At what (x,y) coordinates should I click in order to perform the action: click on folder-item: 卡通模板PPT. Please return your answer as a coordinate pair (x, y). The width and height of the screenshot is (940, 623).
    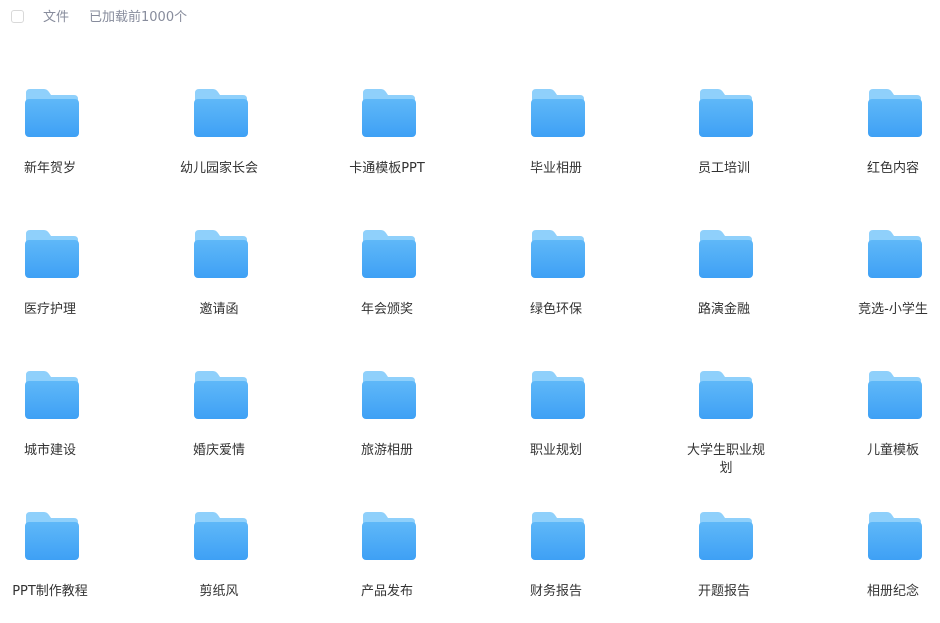
    Looking at the image, I should click on (387, 135).